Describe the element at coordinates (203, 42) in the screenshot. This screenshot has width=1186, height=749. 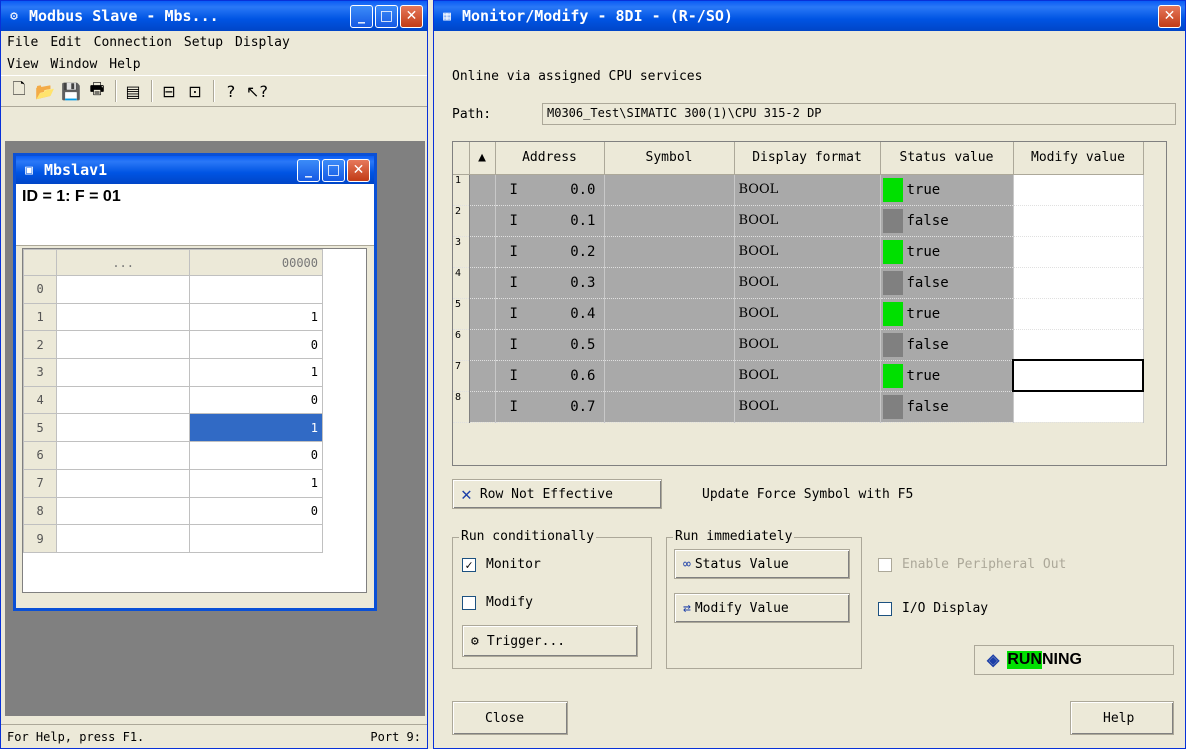
I see `menu-setup: Setup` at that location.